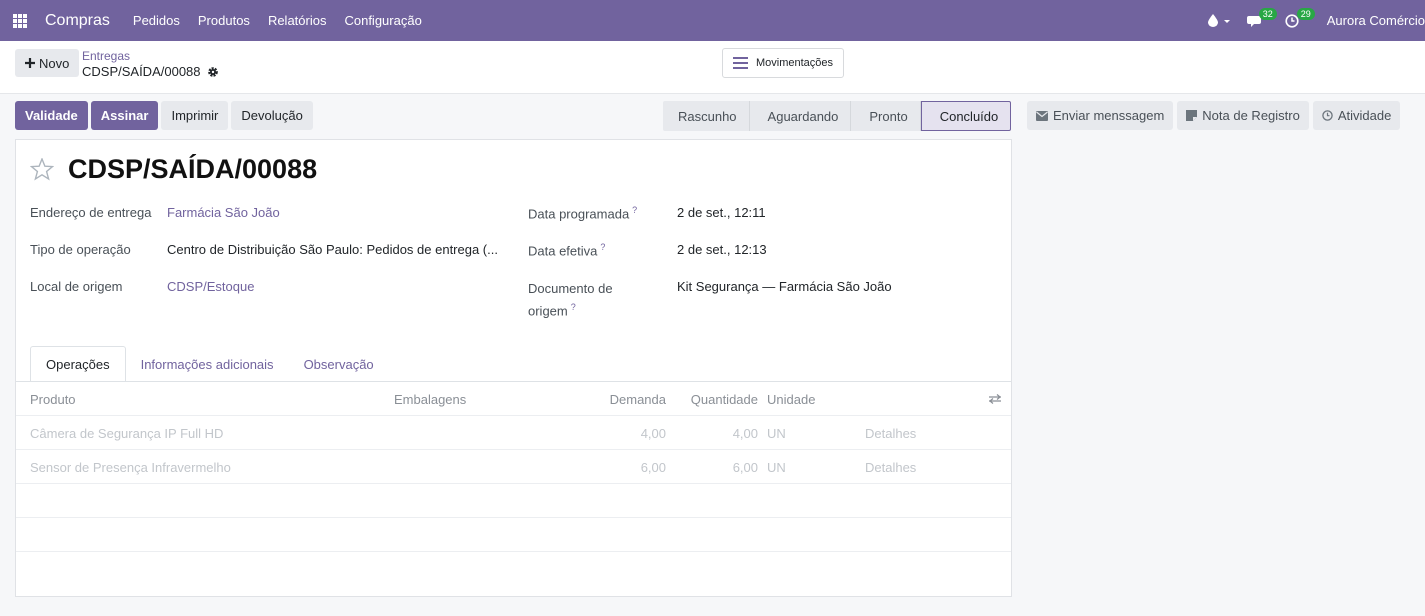  Describe the element at coordinates (382, 20) in the screenshot. I see `menu-configuracao: Configuração` at that location.